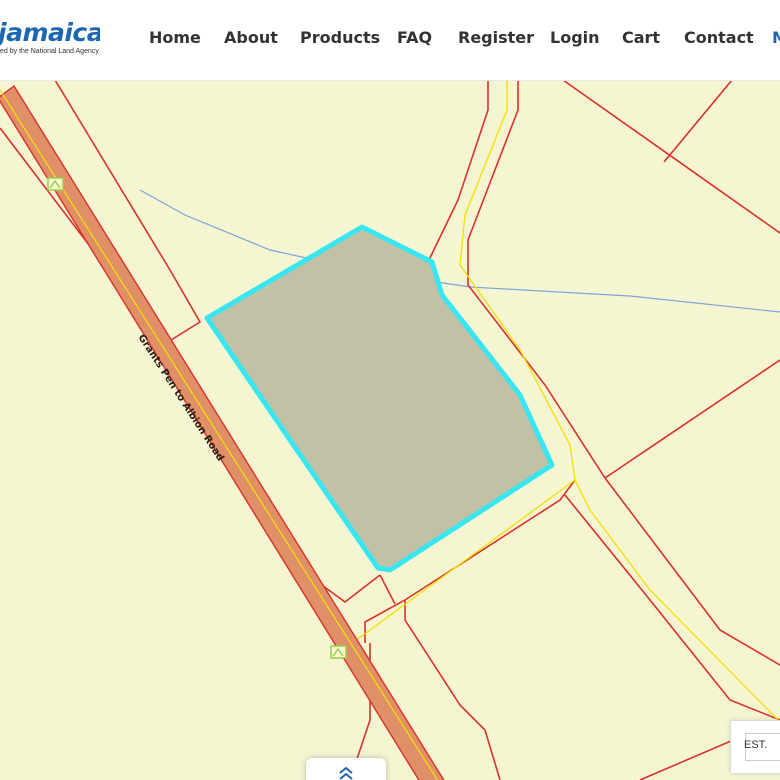 The image size is (780, 780). I want to click on nav-faq: FAQ, so click(414, 37).